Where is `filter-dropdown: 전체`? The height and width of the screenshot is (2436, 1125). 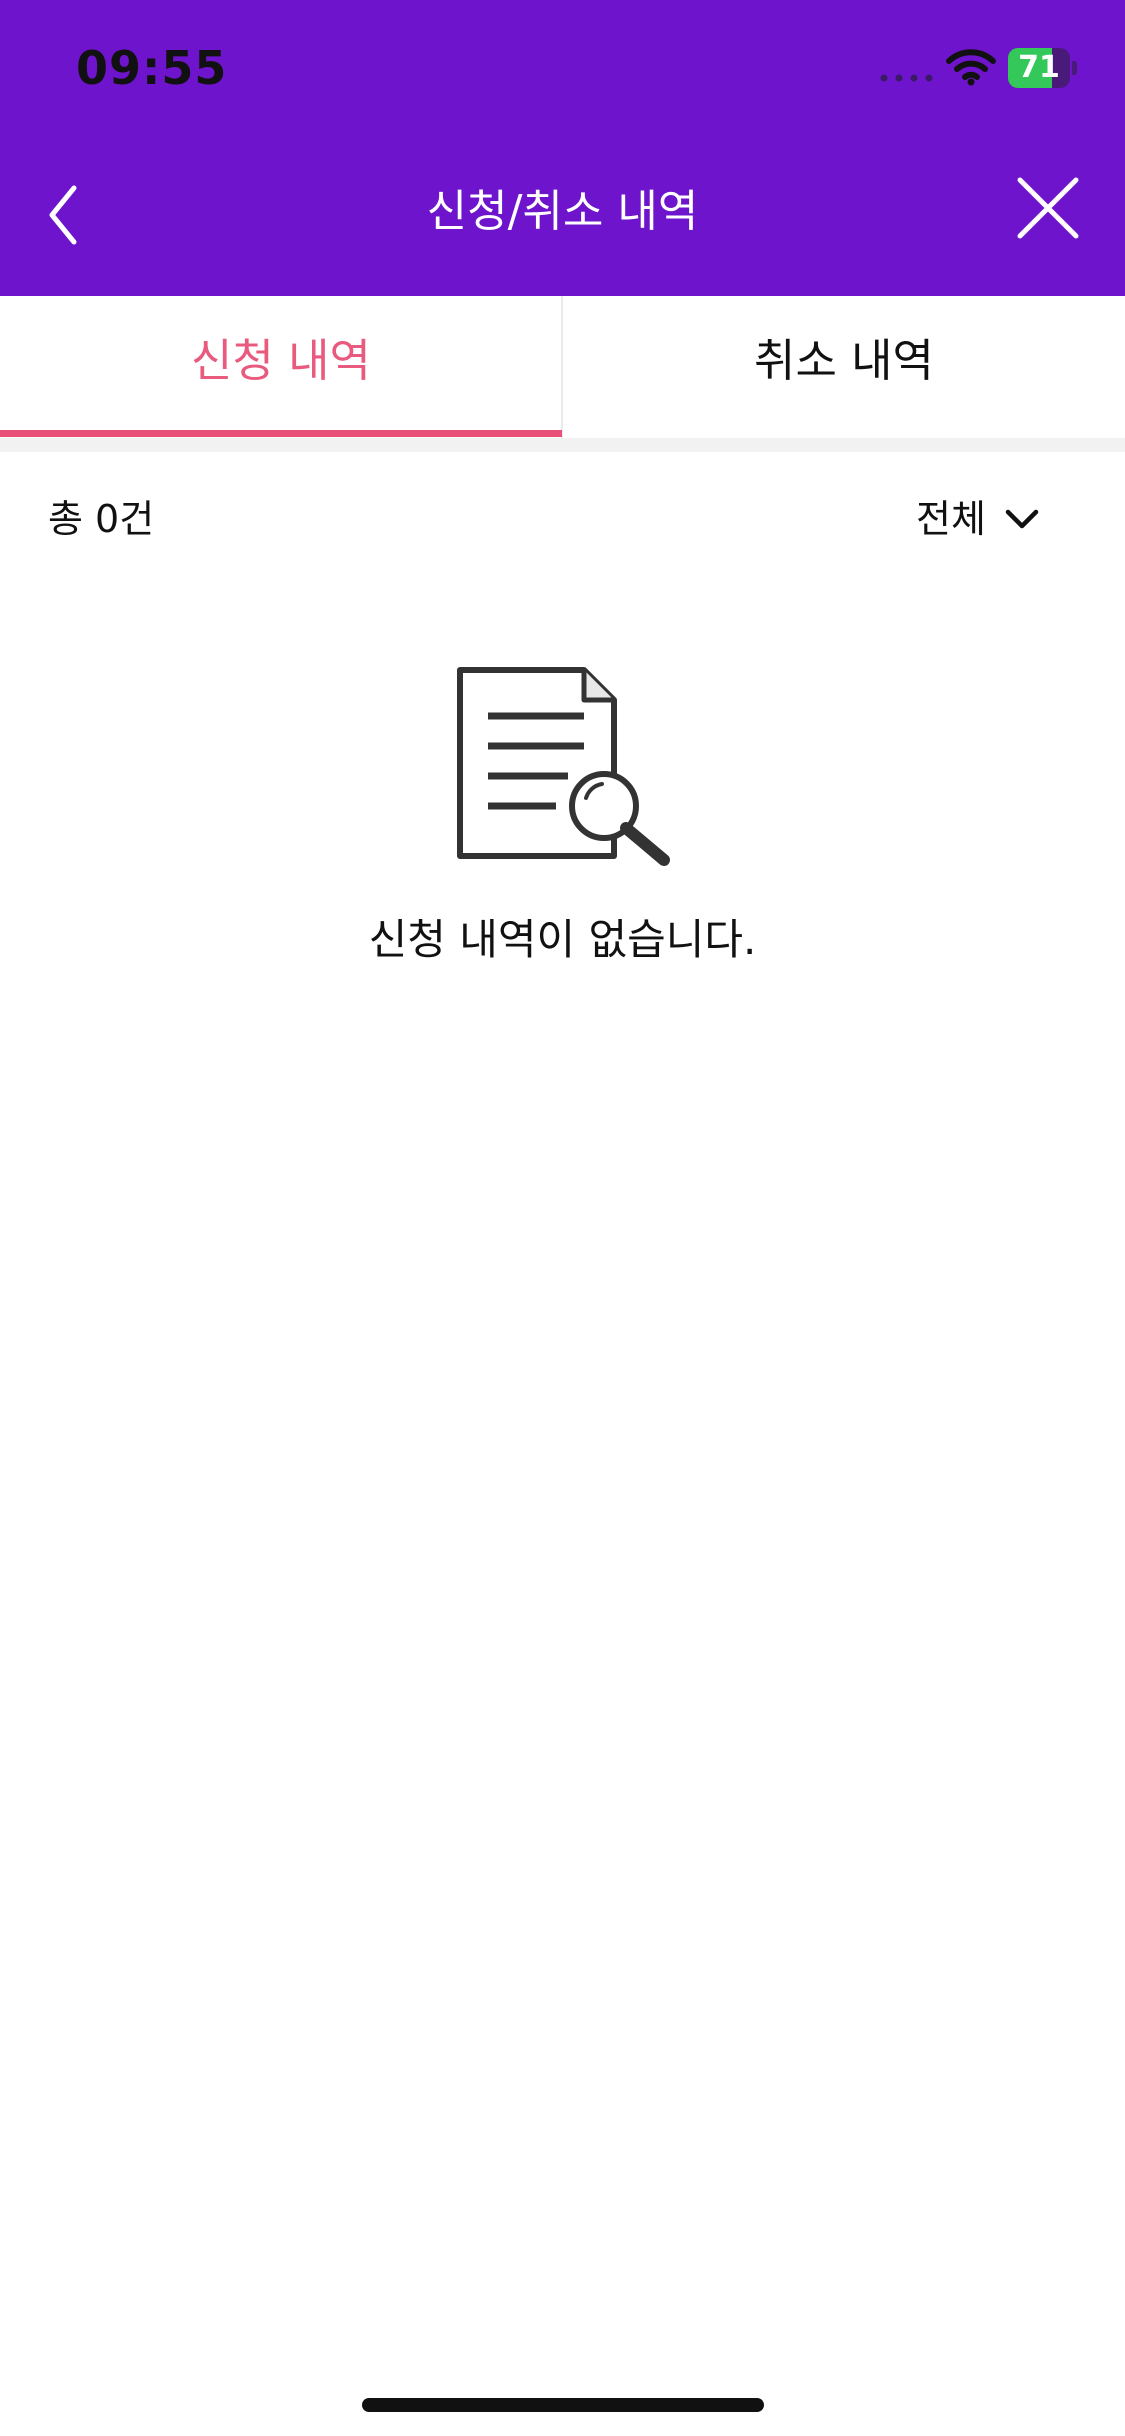 filter-dropdown: 전체 is located at coordinates (978, 519).